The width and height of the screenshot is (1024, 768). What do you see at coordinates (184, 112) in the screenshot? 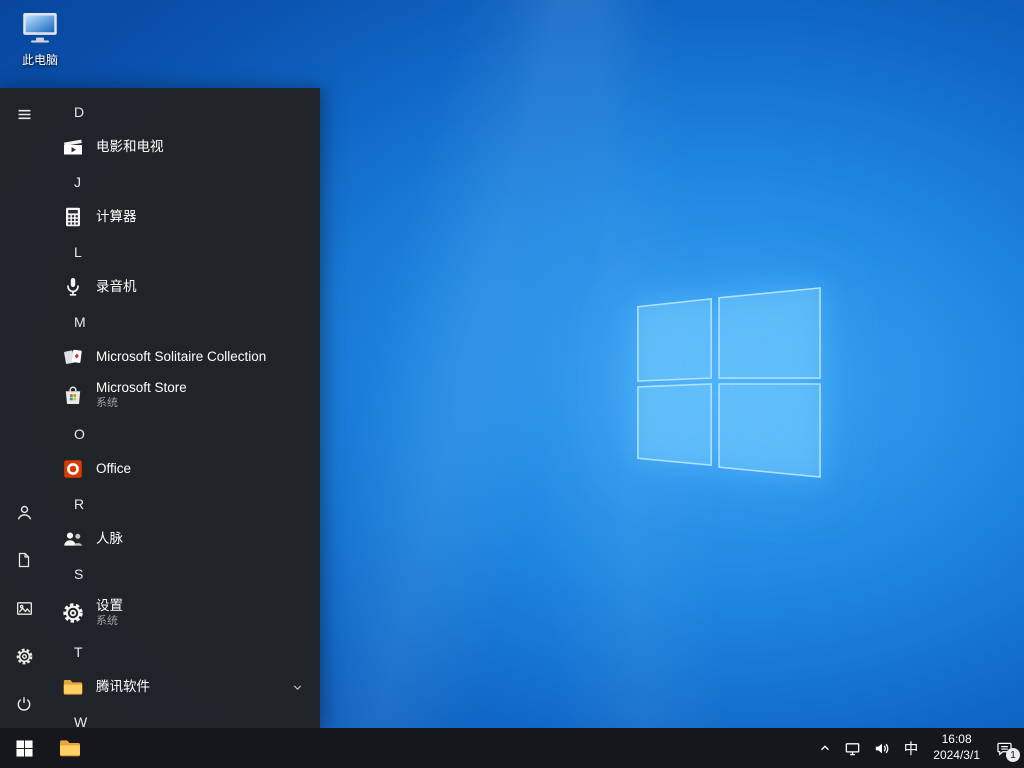
I see `section-header-D: D` at bounding box center [184, 112].